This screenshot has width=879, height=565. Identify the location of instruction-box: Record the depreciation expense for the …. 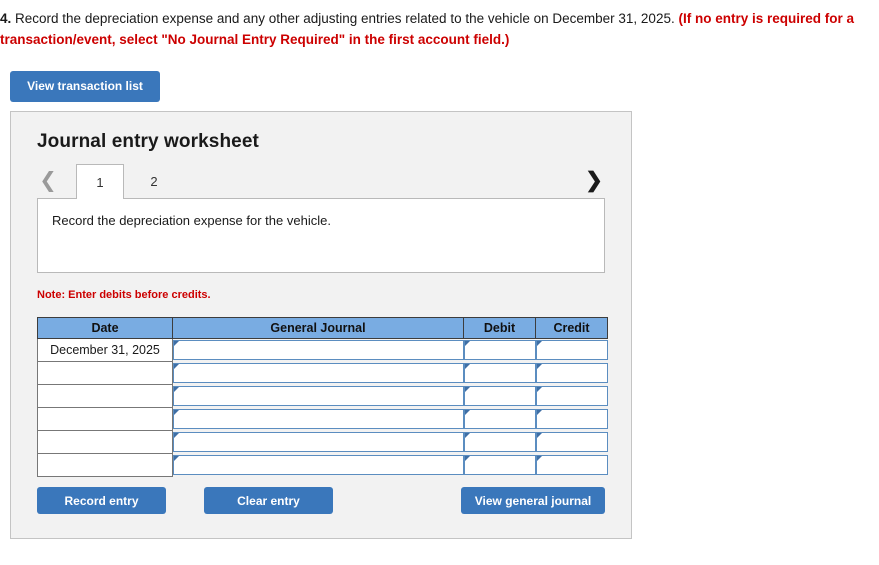
(321, 235).